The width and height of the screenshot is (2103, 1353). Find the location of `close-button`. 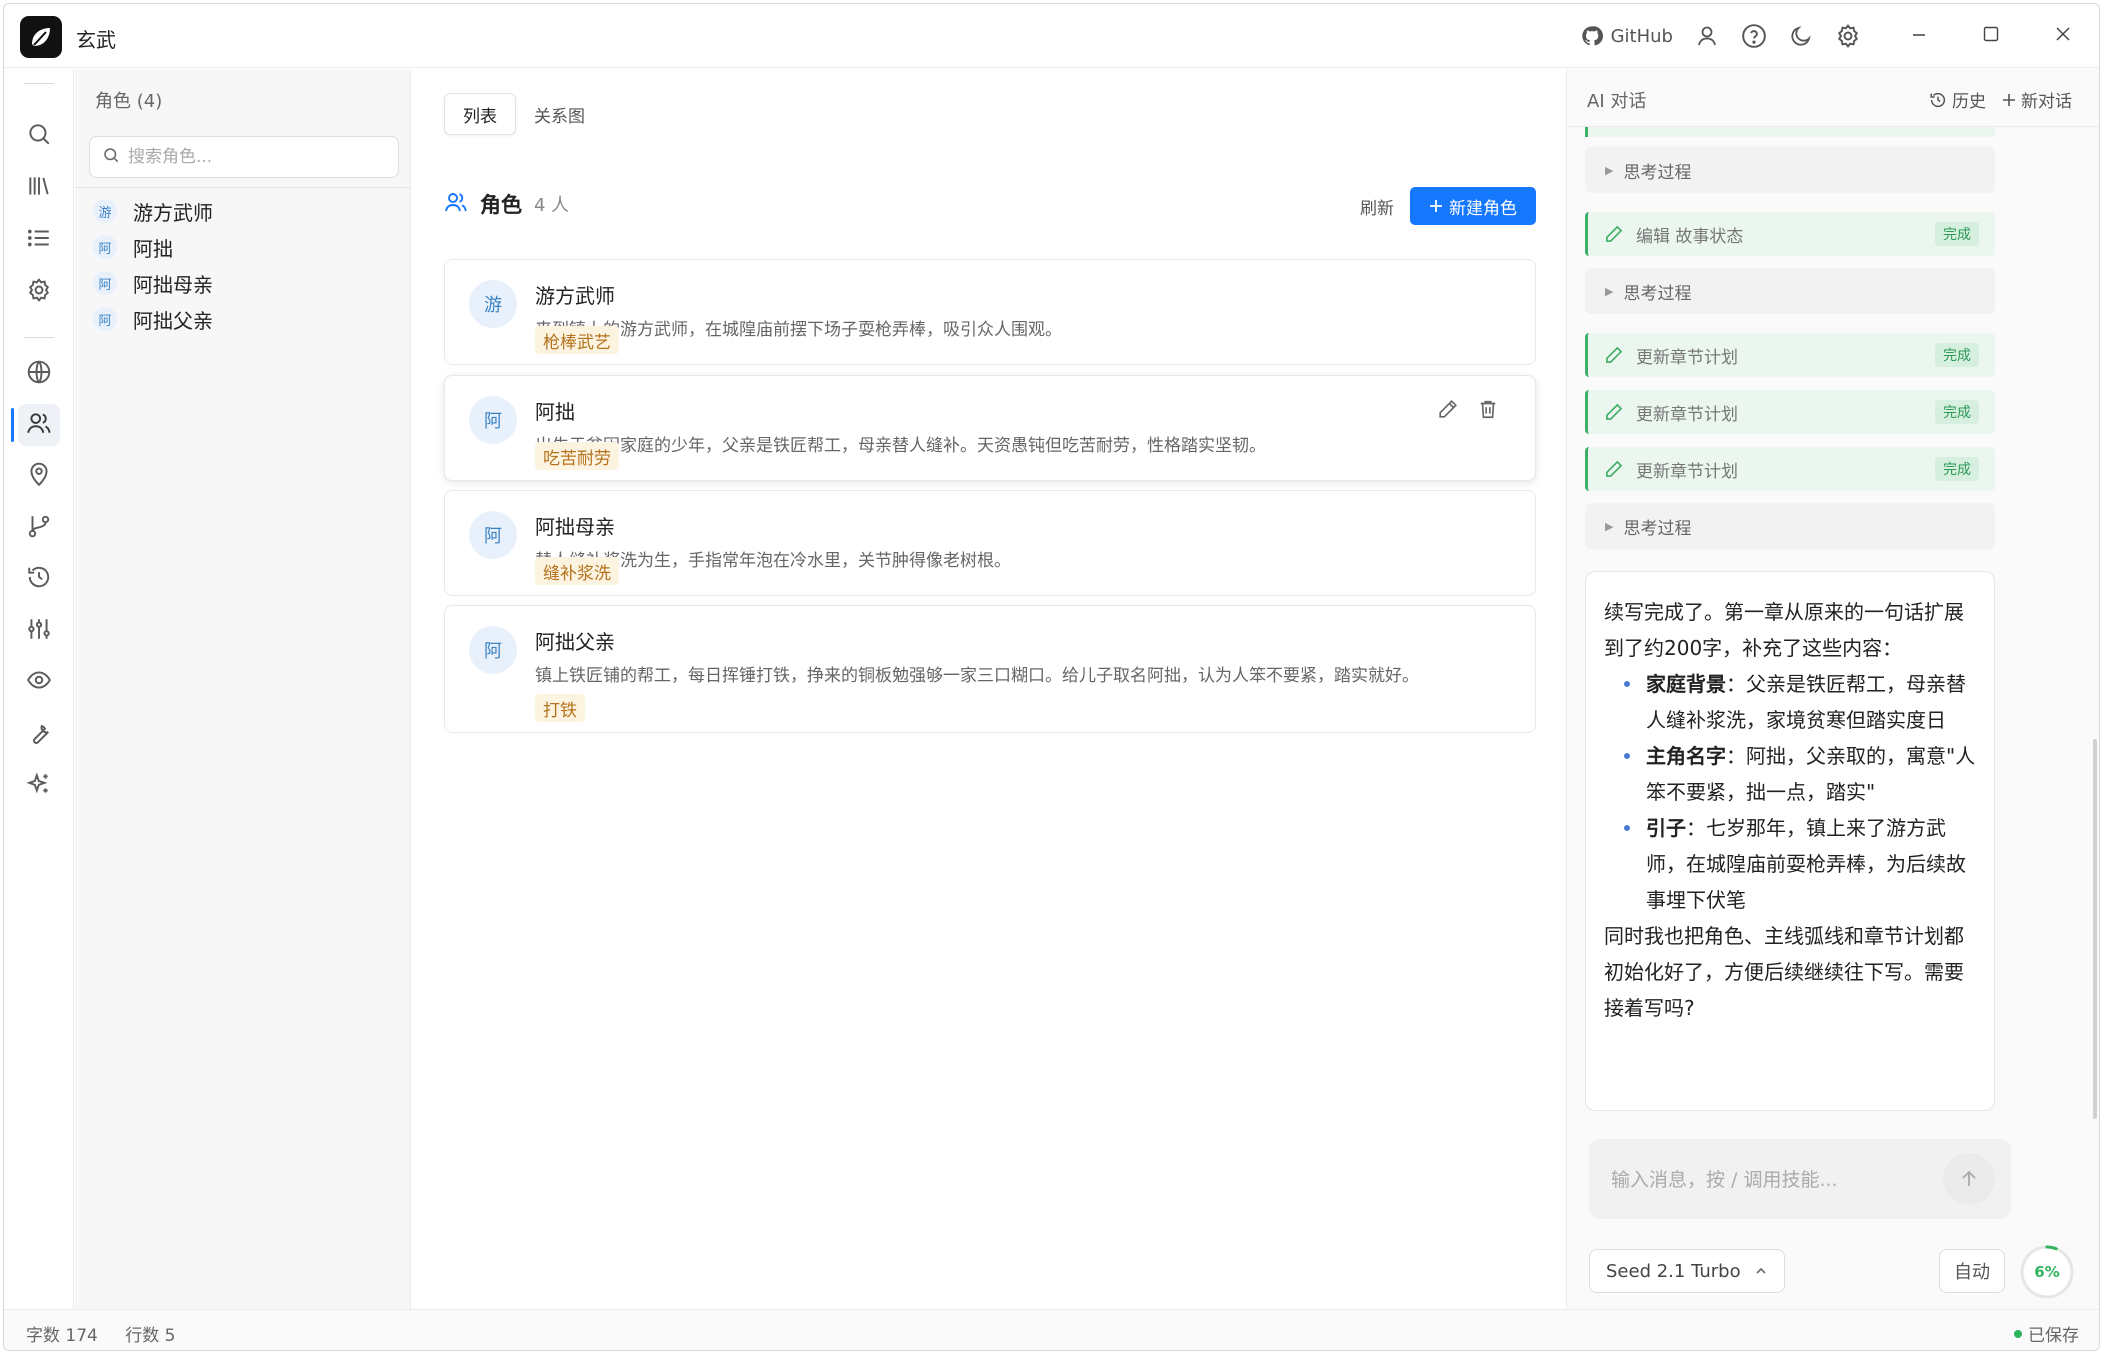

close-button is located at coordinates (2063, 36).